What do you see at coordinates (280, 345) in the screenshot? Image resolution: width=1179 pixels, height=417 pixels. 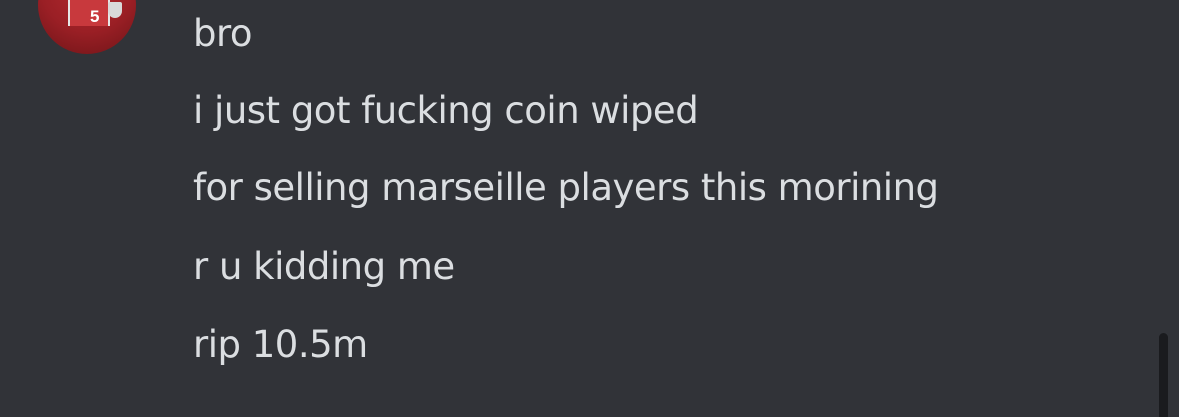 I see `message-line: rip 10.5m` at bounding box center [280, 345].